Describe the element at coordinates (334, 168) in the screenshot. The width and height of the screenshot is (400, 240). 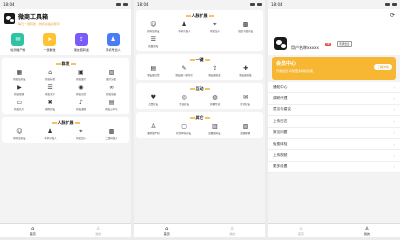
I see `menu-item: 更多设置 ›` at that location.